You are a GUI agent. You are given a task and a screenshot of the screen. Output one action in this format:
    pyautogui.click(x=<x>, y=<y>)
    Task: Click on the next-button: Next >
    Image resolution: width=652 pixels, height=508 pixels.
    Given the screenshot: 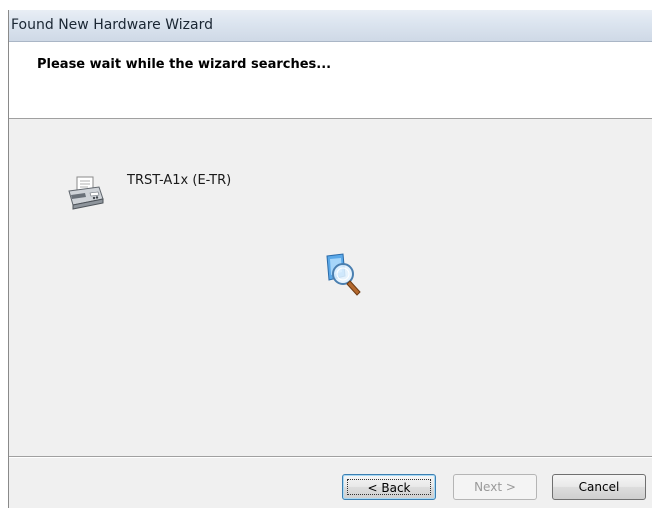 What is the action you would take?
    pyautogui.click(x=495, y=487)
    